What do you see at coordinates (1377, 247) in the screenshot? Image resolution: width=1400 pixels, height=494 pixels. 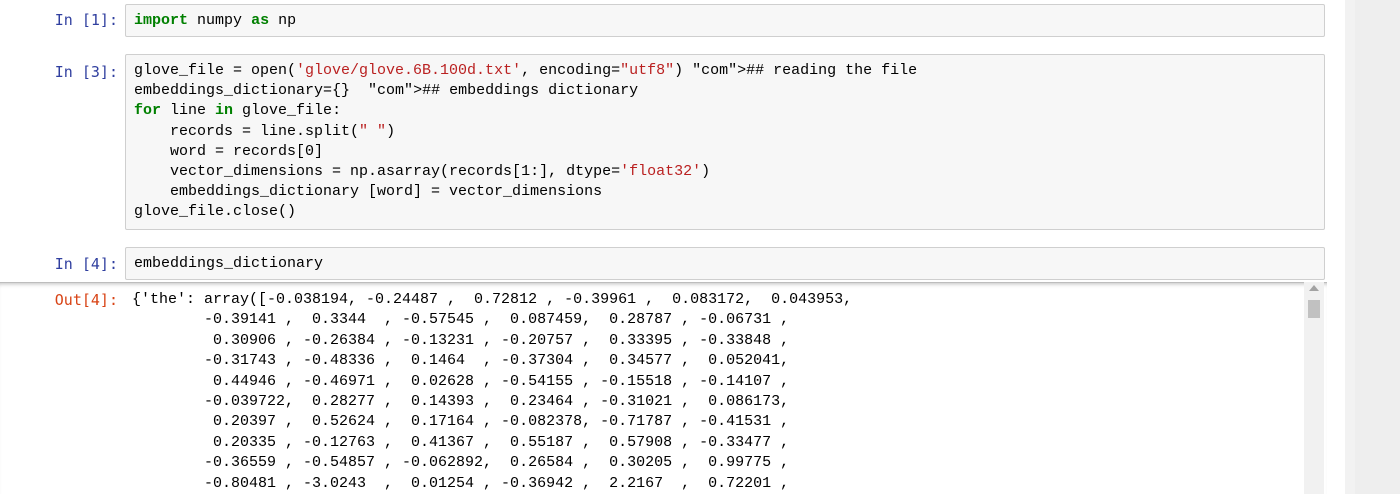 I see `right-panel` at bounding box center [1377, 247].